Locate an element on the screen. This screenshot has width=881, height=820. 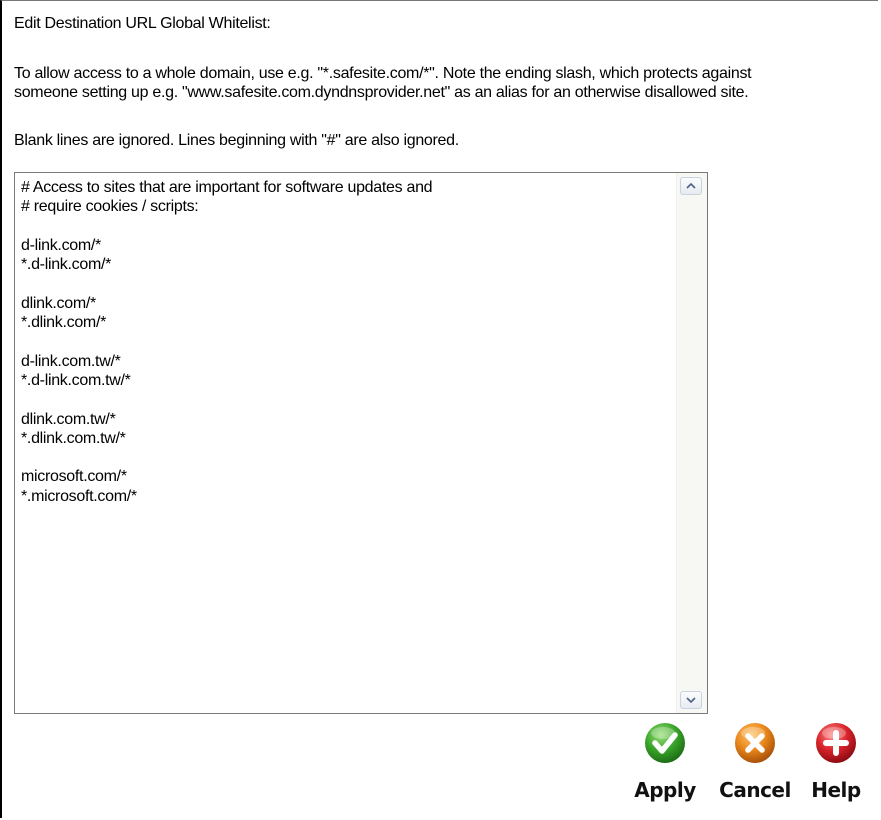
plus-icon is located at coordinates (836, 743).